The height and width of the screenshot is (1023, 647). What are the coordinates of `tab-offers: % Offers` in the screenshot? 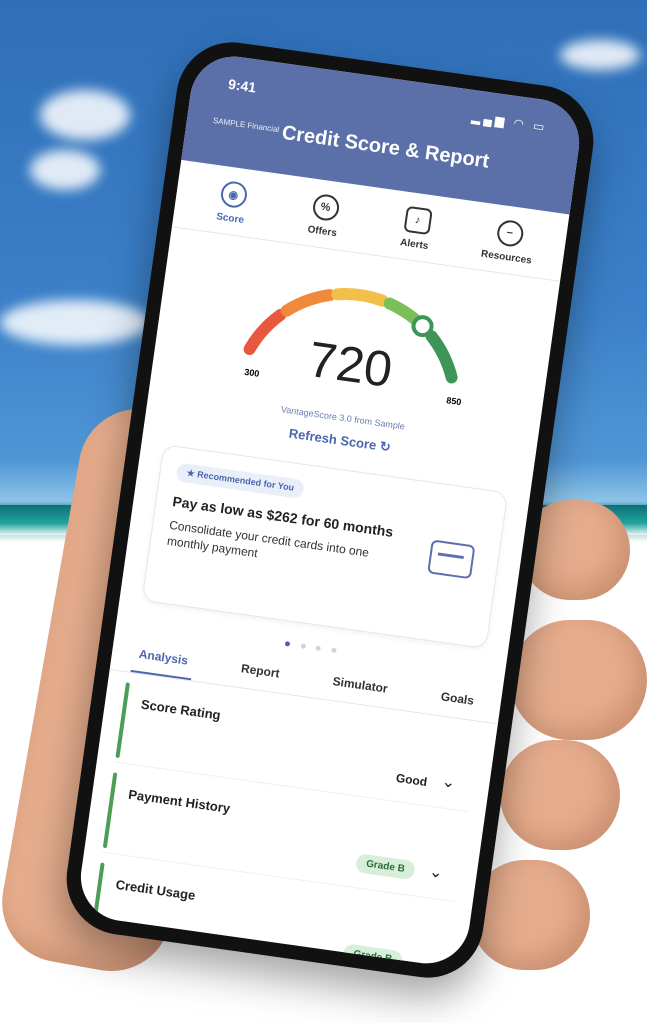 It's located at (324, 216).